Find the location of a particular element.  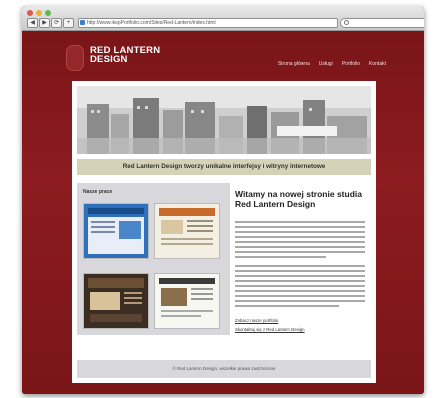

intro-paragraph is located at coordinates (300, 241).